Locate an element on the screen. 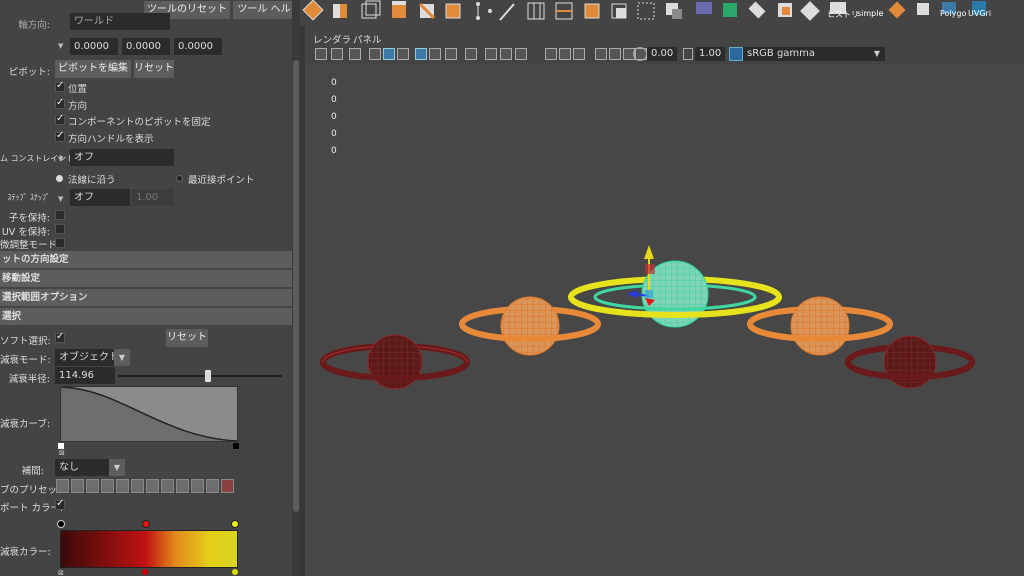 The height and width of the screenshot is (576, 1024). interpolation-dropdown: なし ▼ is located at coordinates (90, 467).